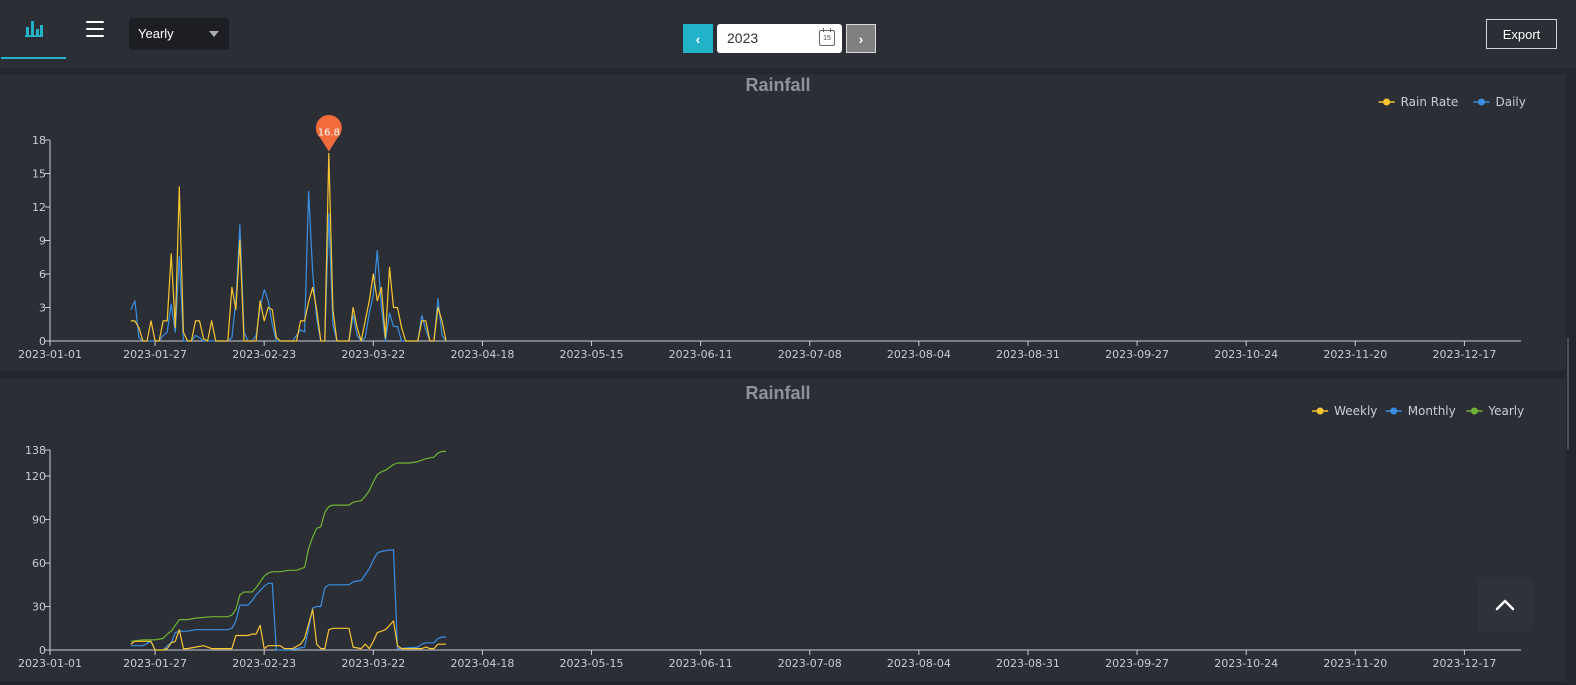 Image resolution: width=1576 pixels, height=685 pixels. What do you see at coordinates (35, 476) in the screenshot?
I see `y-tick-label: 120` at bounding box center [35, 476].